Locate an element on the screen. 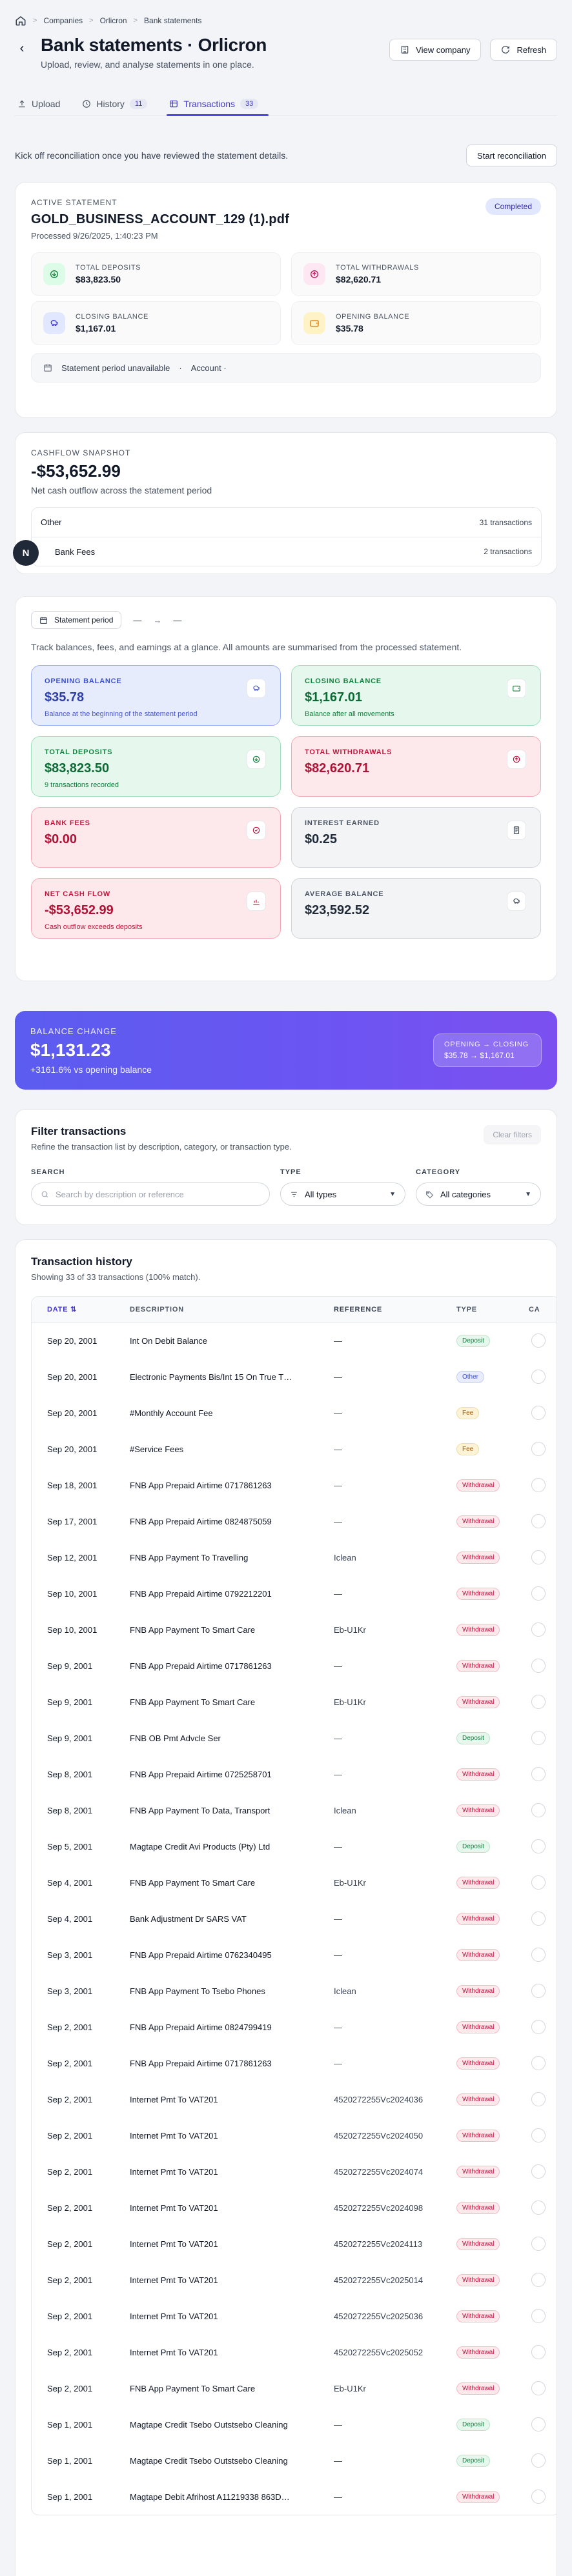 The height and width of the screenshot is (2576, 572). breadcrumb-companies: Companies is located at coordinates (63, 20).